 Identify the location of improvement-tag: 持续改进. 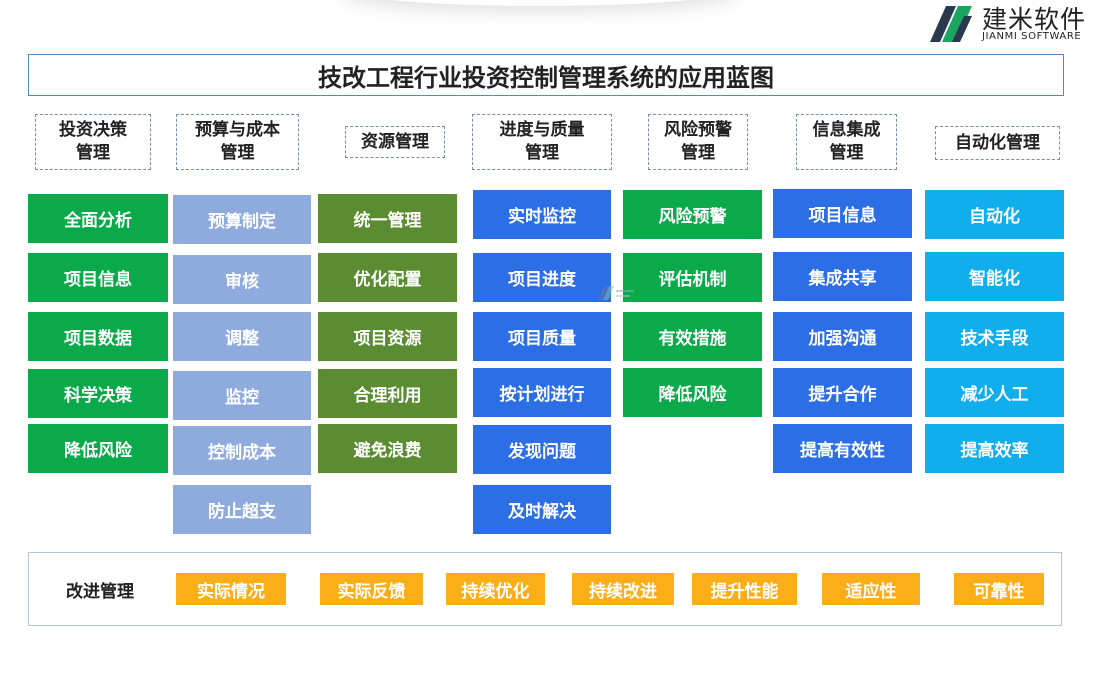
(623, 589).